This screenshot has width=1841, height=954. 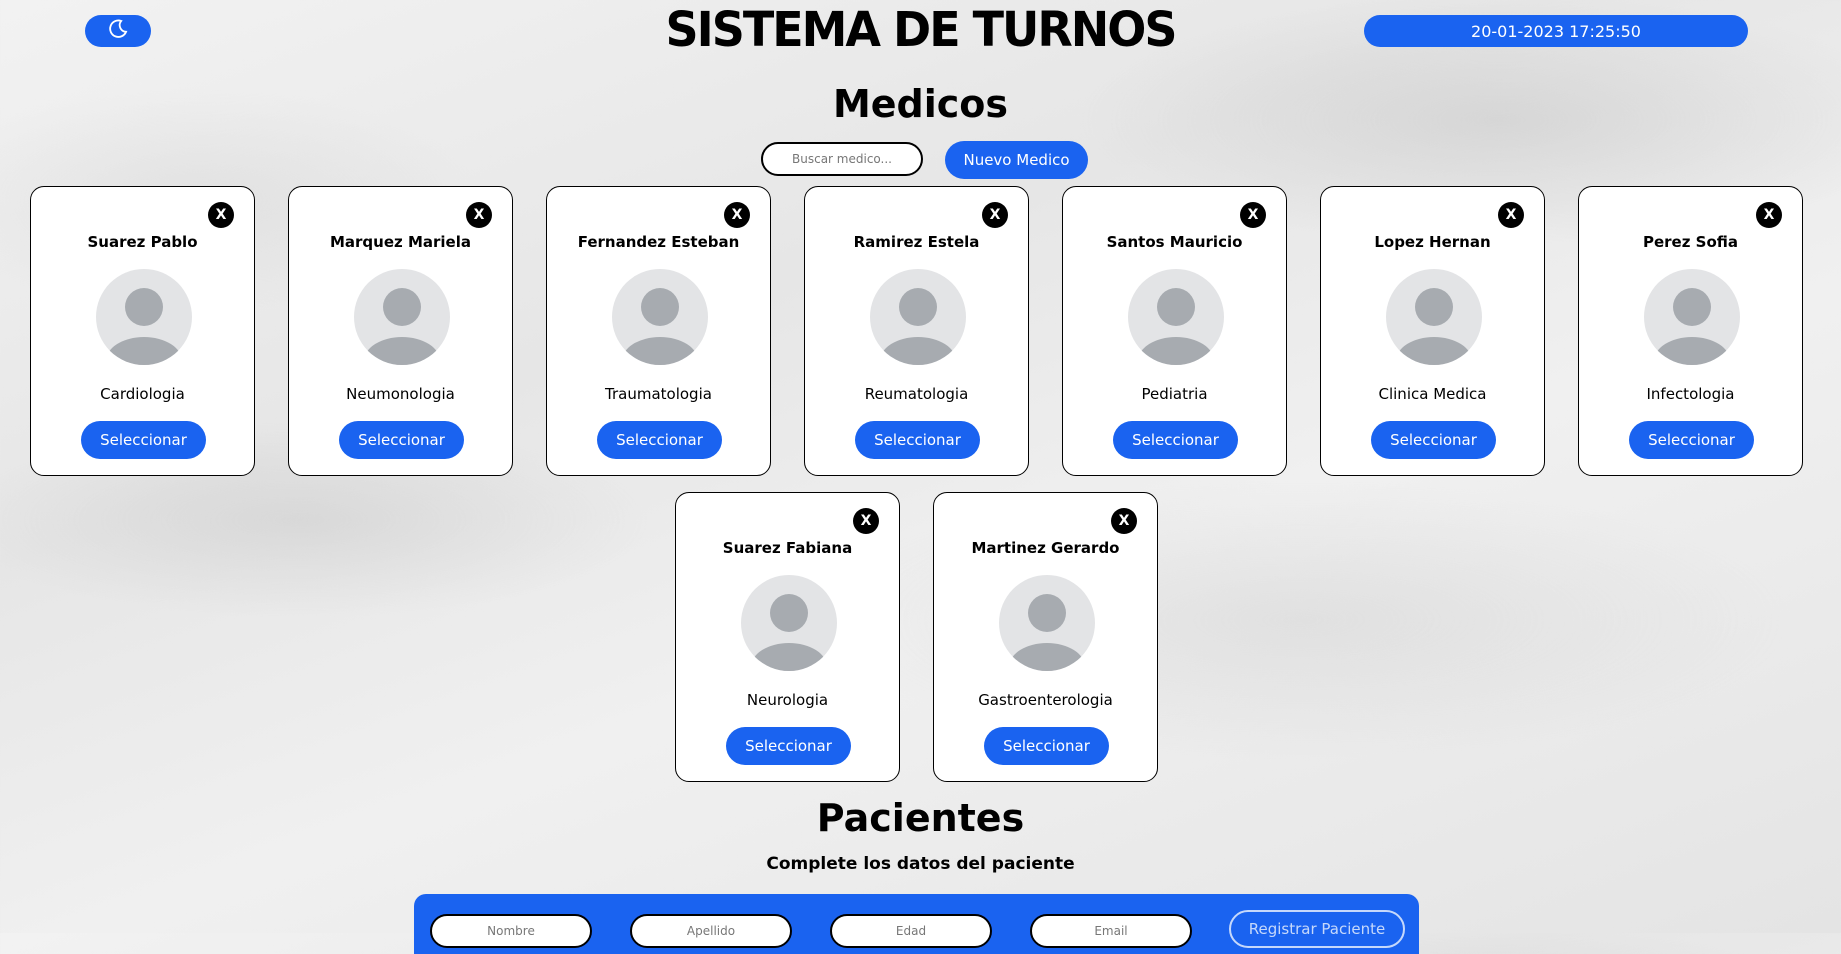 What do you see at coordinates (920, 104) in the screenshot?
I see `medicos-title: Medicos` at bounding box center [920, 104].